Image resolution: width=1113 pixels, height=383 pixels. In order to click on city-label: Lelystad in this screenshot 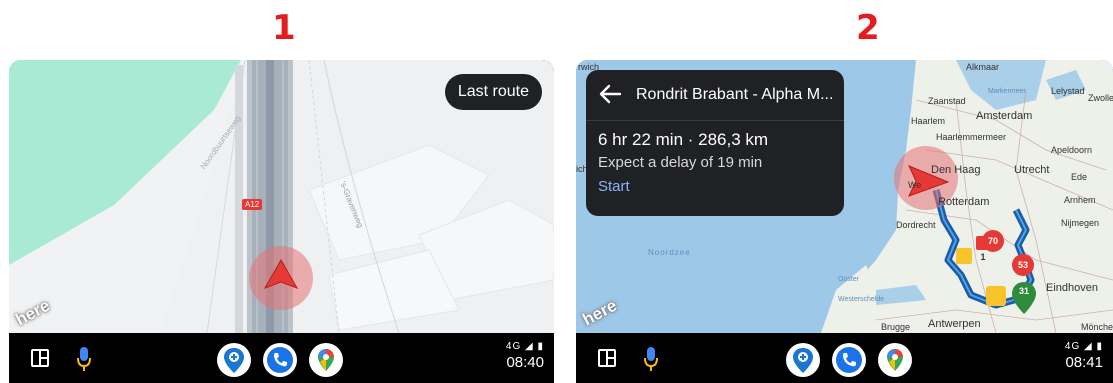, I will do `click(1068, 91)`.